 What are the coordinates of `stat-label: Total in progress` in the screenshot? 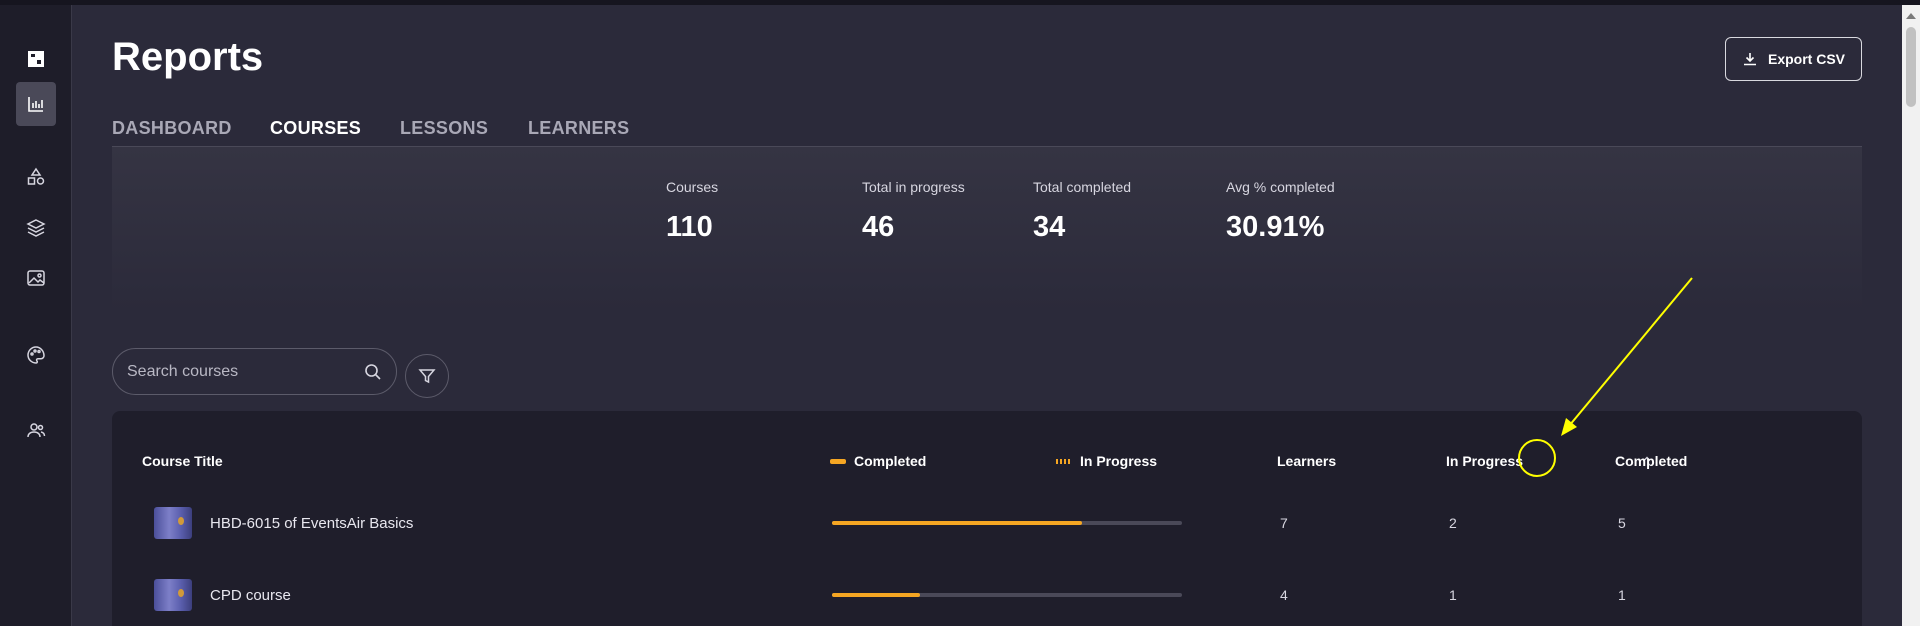 It's located at (913, 187).